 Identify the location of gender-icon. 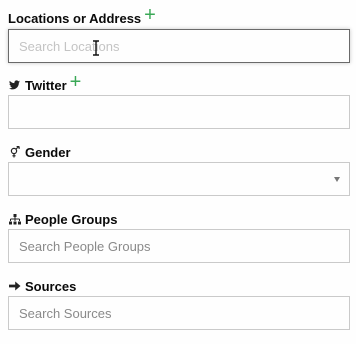
(14, 152).